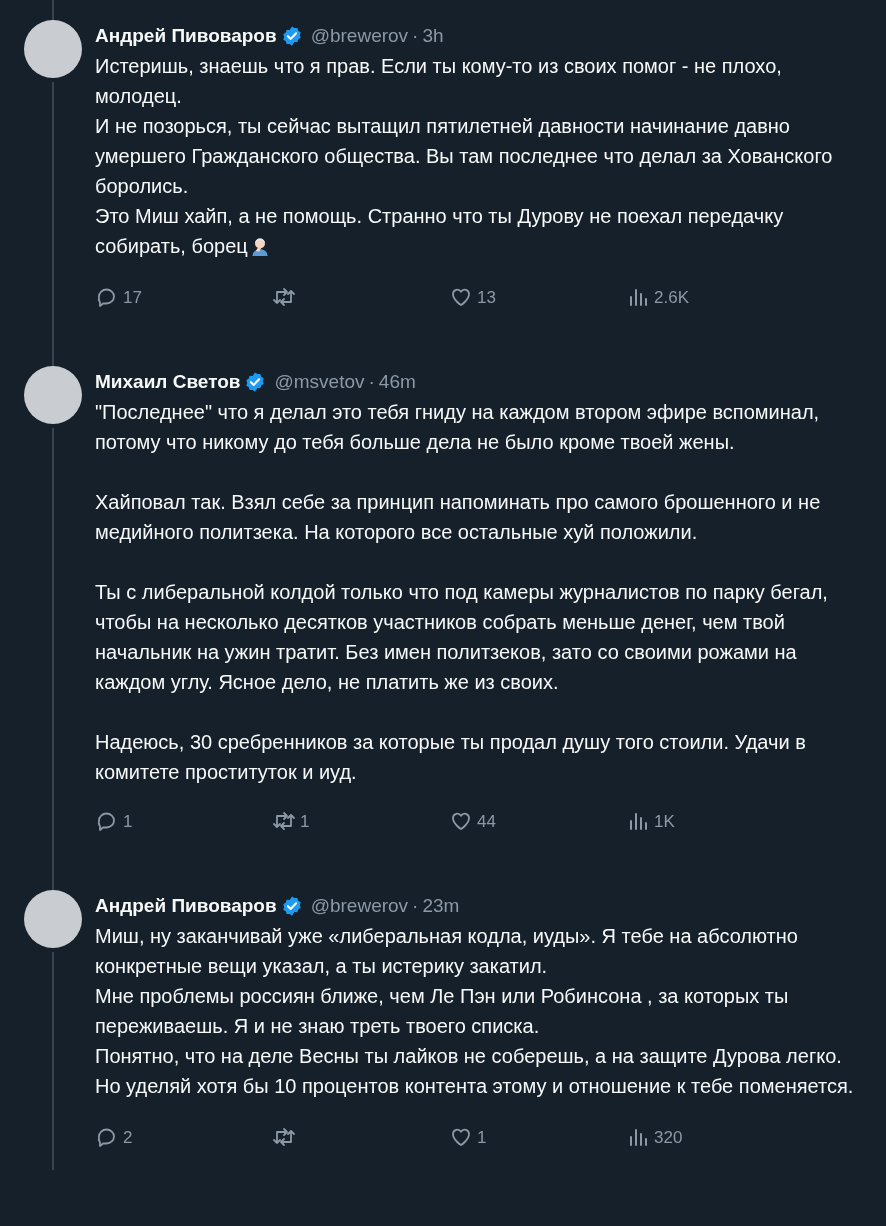 This screenshot has width=886, height=1226. Describe the element at coordinates (183, 1137) in the screenshot. I see `reply-button: 2` at that location.